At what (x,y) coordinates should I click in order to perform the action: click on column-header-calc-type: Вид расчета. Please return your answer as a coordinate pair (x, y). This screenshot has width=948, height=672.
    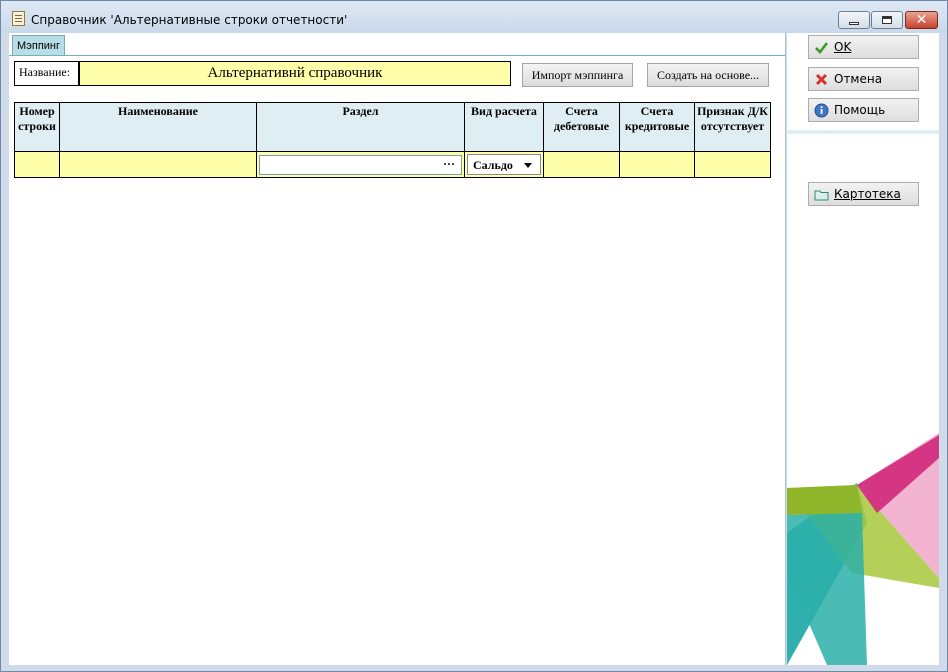
    Looking at the image, I should click on (504, 127).